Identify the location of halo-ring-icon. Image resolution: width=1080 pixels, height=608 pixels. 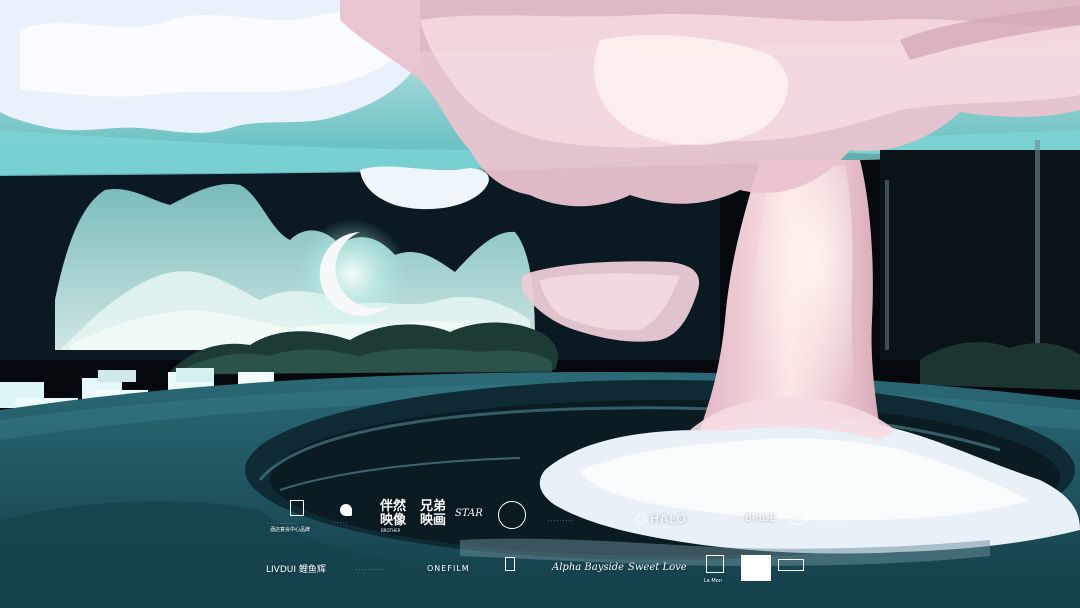
(641, 519).